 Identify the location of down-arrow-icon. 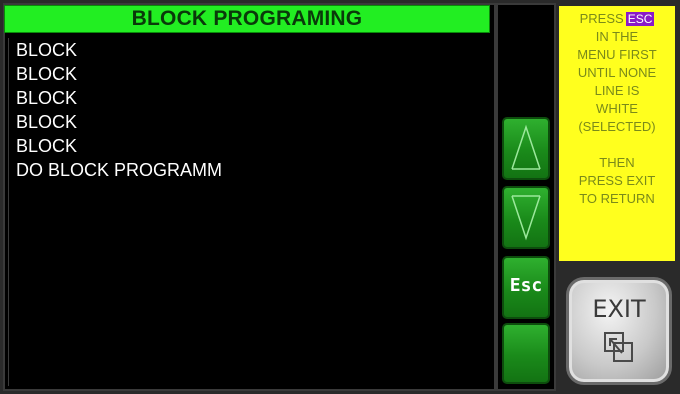
(526, 218).